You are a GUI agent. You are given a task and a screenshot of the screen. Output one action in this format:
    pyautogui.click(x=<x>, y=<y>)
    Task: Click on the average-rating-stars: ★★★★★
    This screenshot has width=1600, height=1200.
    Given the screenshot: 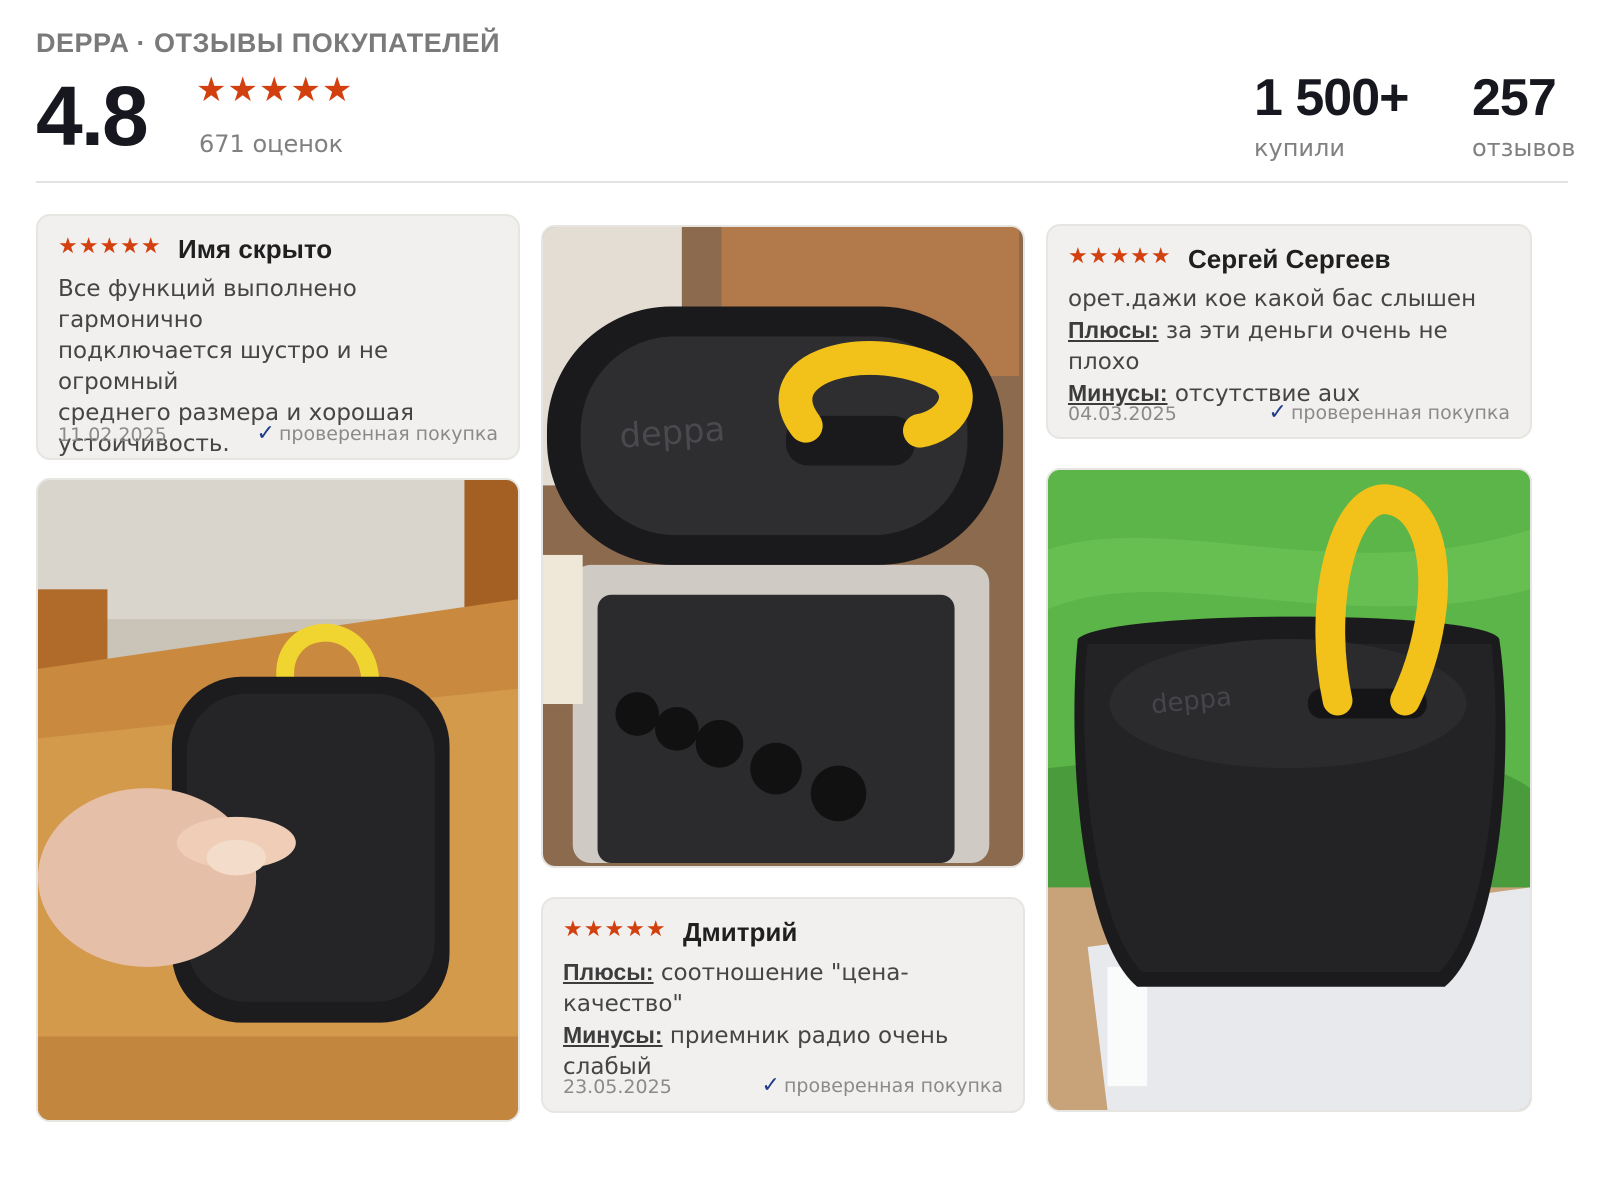 What is the action you would take?
    pyautogui.click(x=275, y=90)
    